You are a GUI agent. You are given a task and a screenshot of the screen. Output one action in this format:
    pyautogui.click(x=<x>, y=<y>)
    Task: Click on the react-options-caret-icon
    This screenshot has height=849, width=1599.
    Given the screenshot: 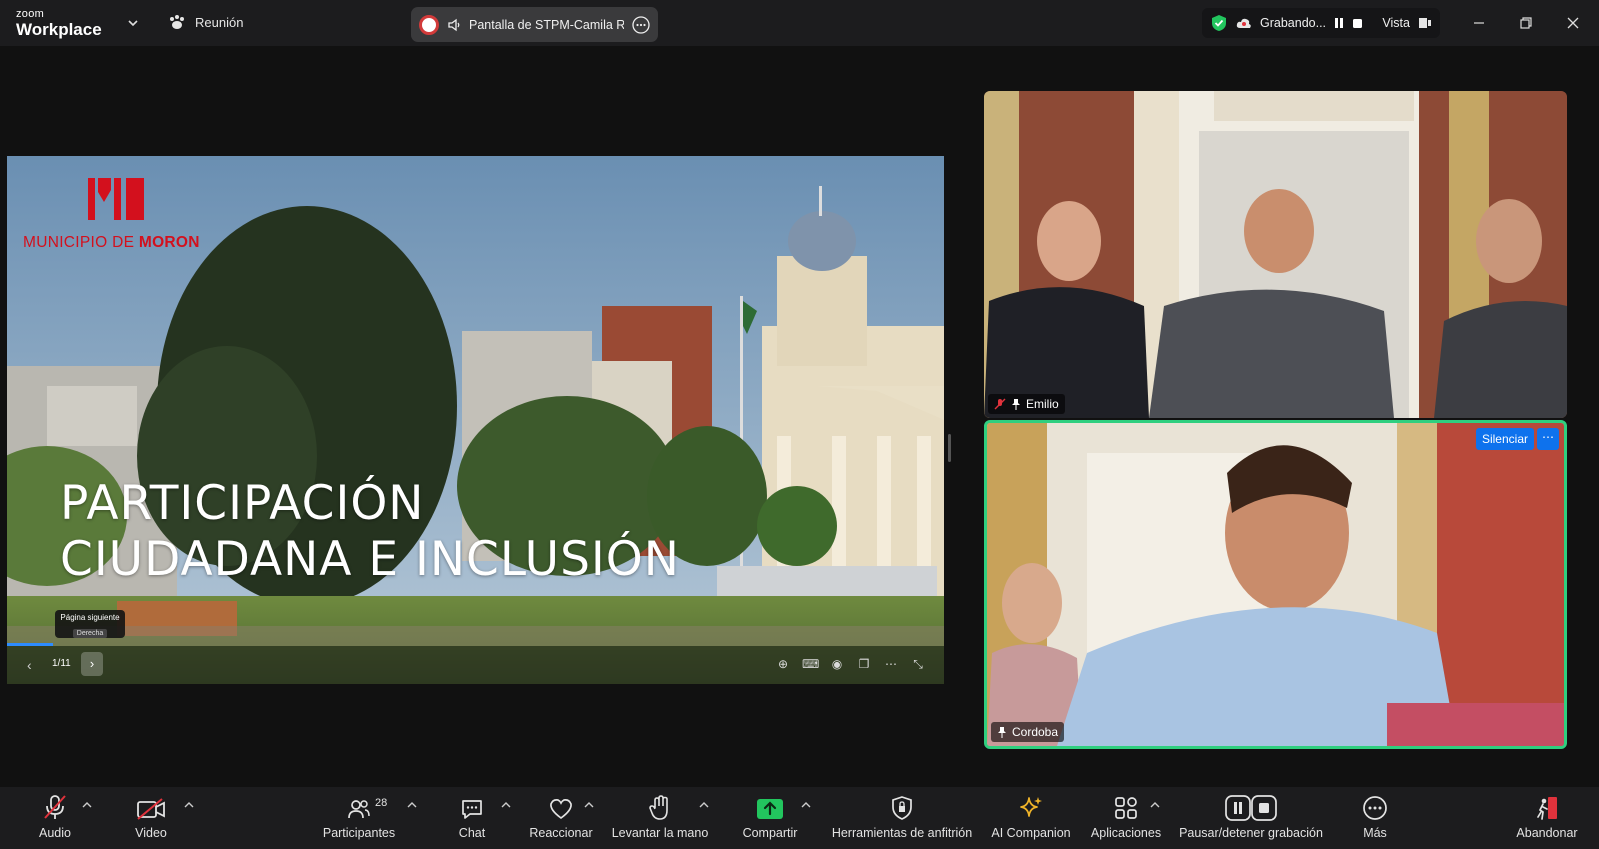 What is the action you would take?
    pyautogui.click(x=589, y=805)
    